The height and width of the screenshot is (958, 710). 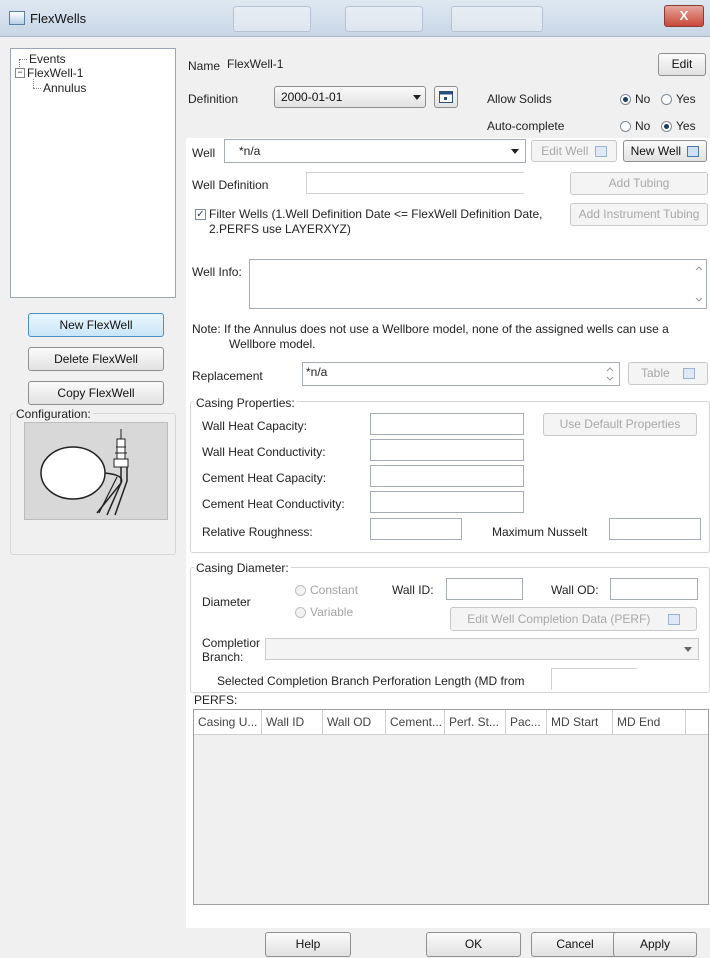 I want to click on diameter-variable-radio, so click(x=300, y=612).